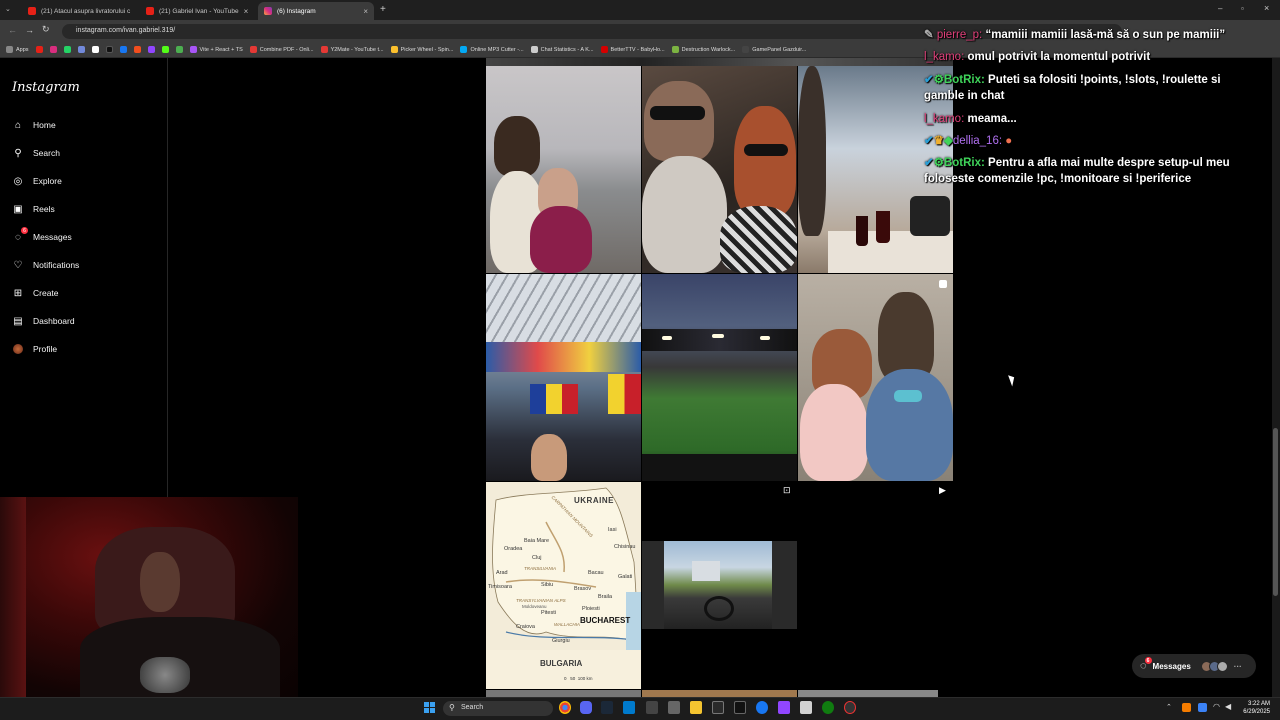 This screenshot has width=1280, height=720. I want to click on nav-profile: Profile, so click(34, 349).